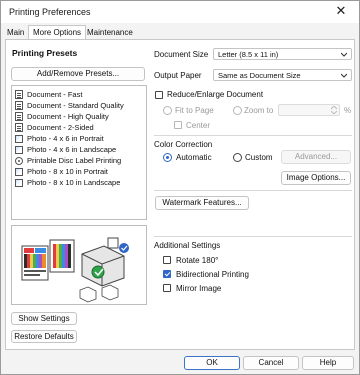  Describe the element at coordinates (167, 110) in the screenshot. I see `fit-to-page-radio` at that location.